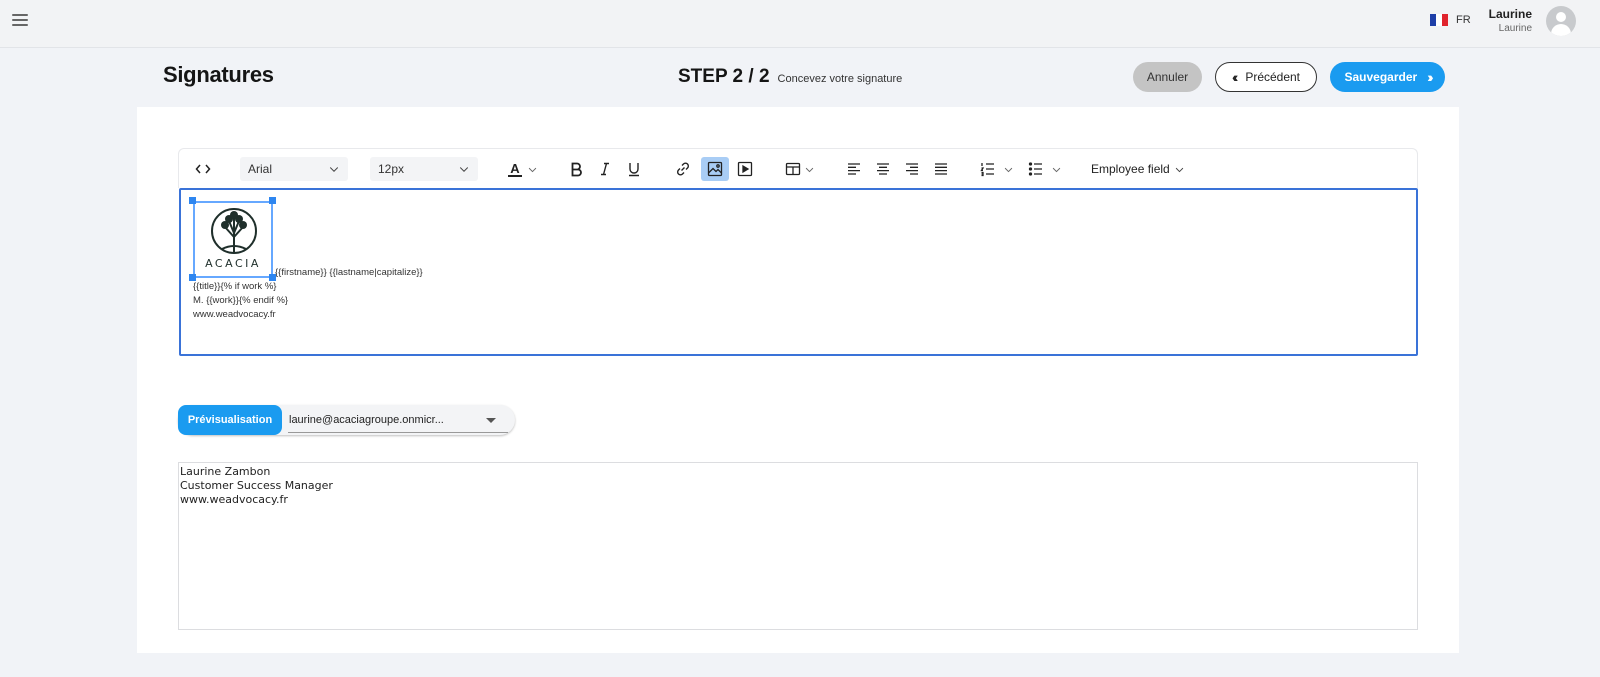 This screenshot has height=677, width=1600. Describe the element at coordinates (840, 79) in the screenshot. I see `step-description: Concevez votre signature` at that location.